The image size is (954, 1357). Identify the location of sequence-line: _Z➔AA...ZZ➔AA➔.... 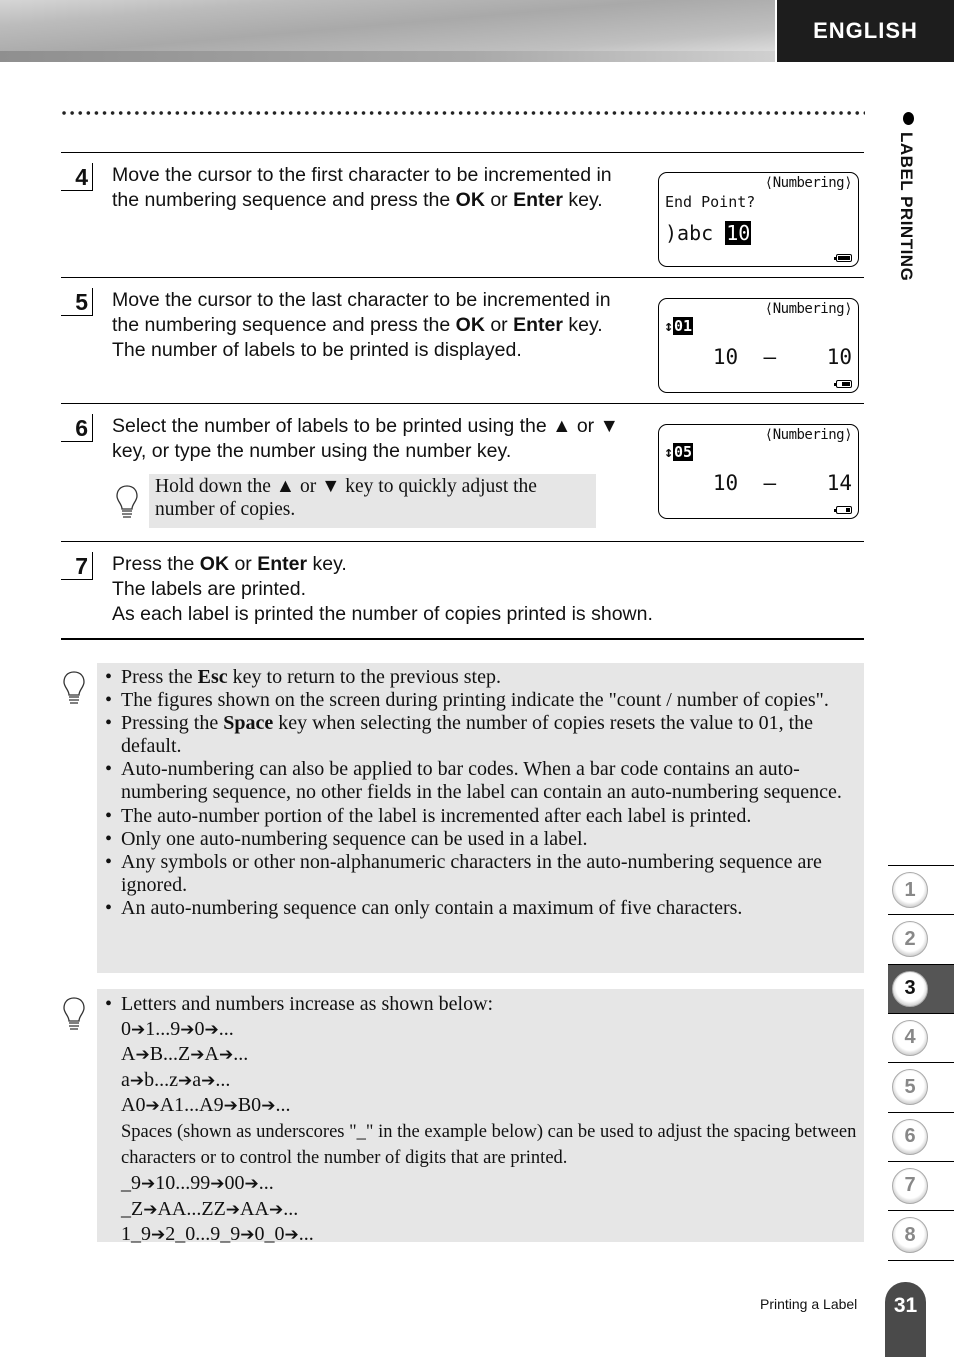
(210, 1208).